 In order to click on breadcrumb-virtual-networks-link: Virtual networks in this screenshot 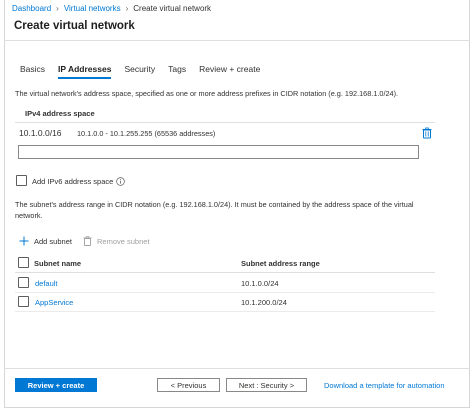, I will do `click(92, 8)`.